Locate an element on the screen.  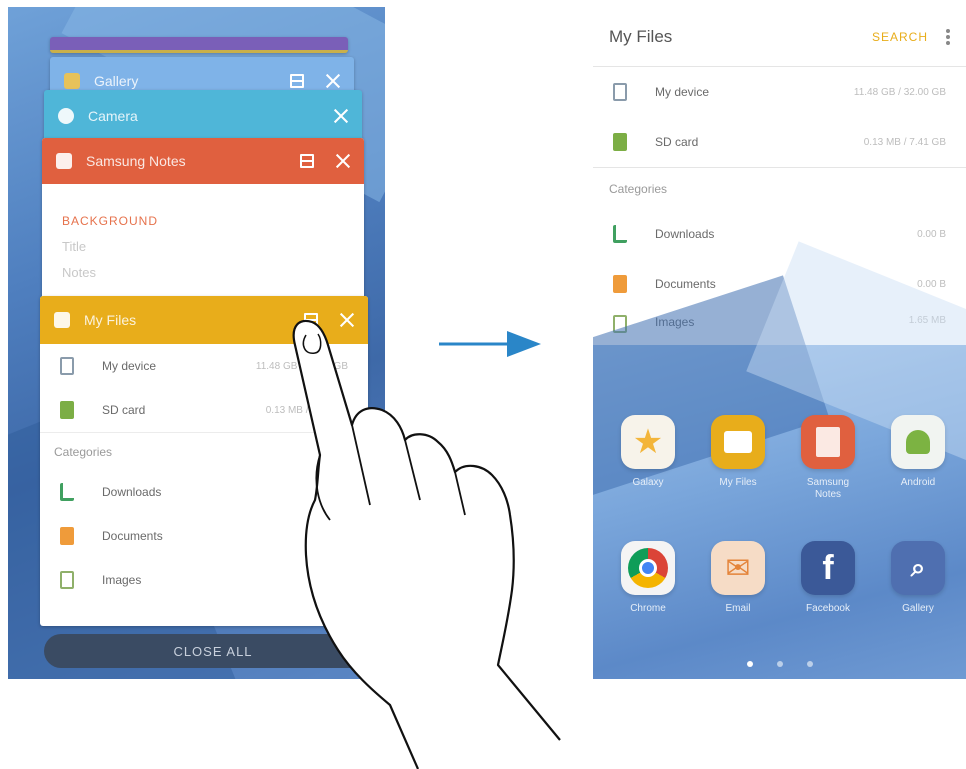
app-shortcut: f Facebook is located at coordinates (828, 578).